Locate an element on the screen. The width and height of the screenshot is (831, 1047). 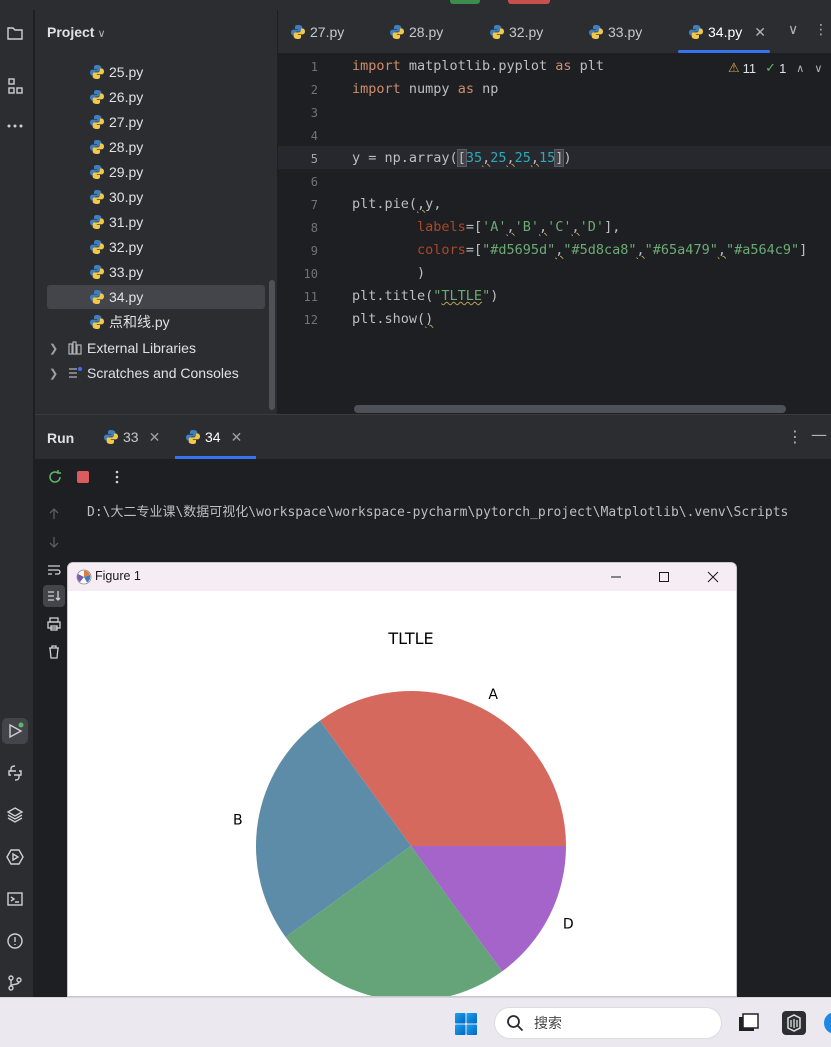
soft-wrap-icon is located at coordinates (54, 570).